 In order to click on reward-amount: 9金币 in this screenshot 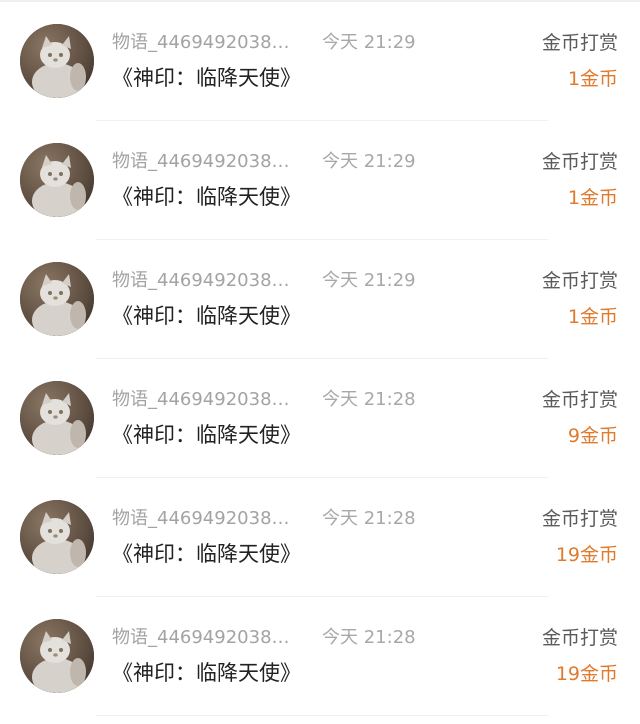, I will do `click(592, 436)`.